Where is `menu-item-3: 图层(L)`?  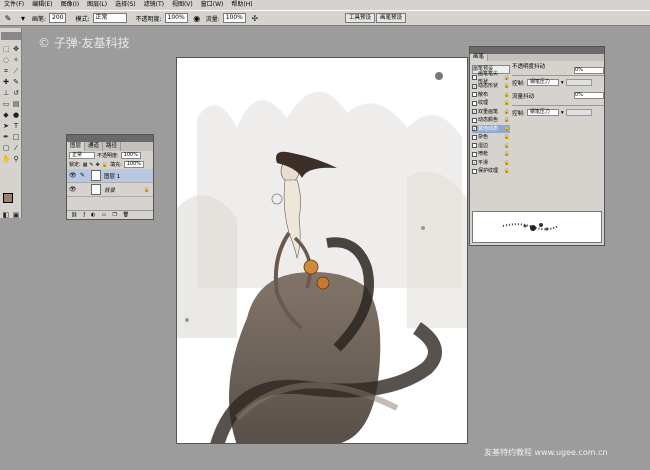
menu-item-3: 图层(L) is located at coordinates (97, 5).